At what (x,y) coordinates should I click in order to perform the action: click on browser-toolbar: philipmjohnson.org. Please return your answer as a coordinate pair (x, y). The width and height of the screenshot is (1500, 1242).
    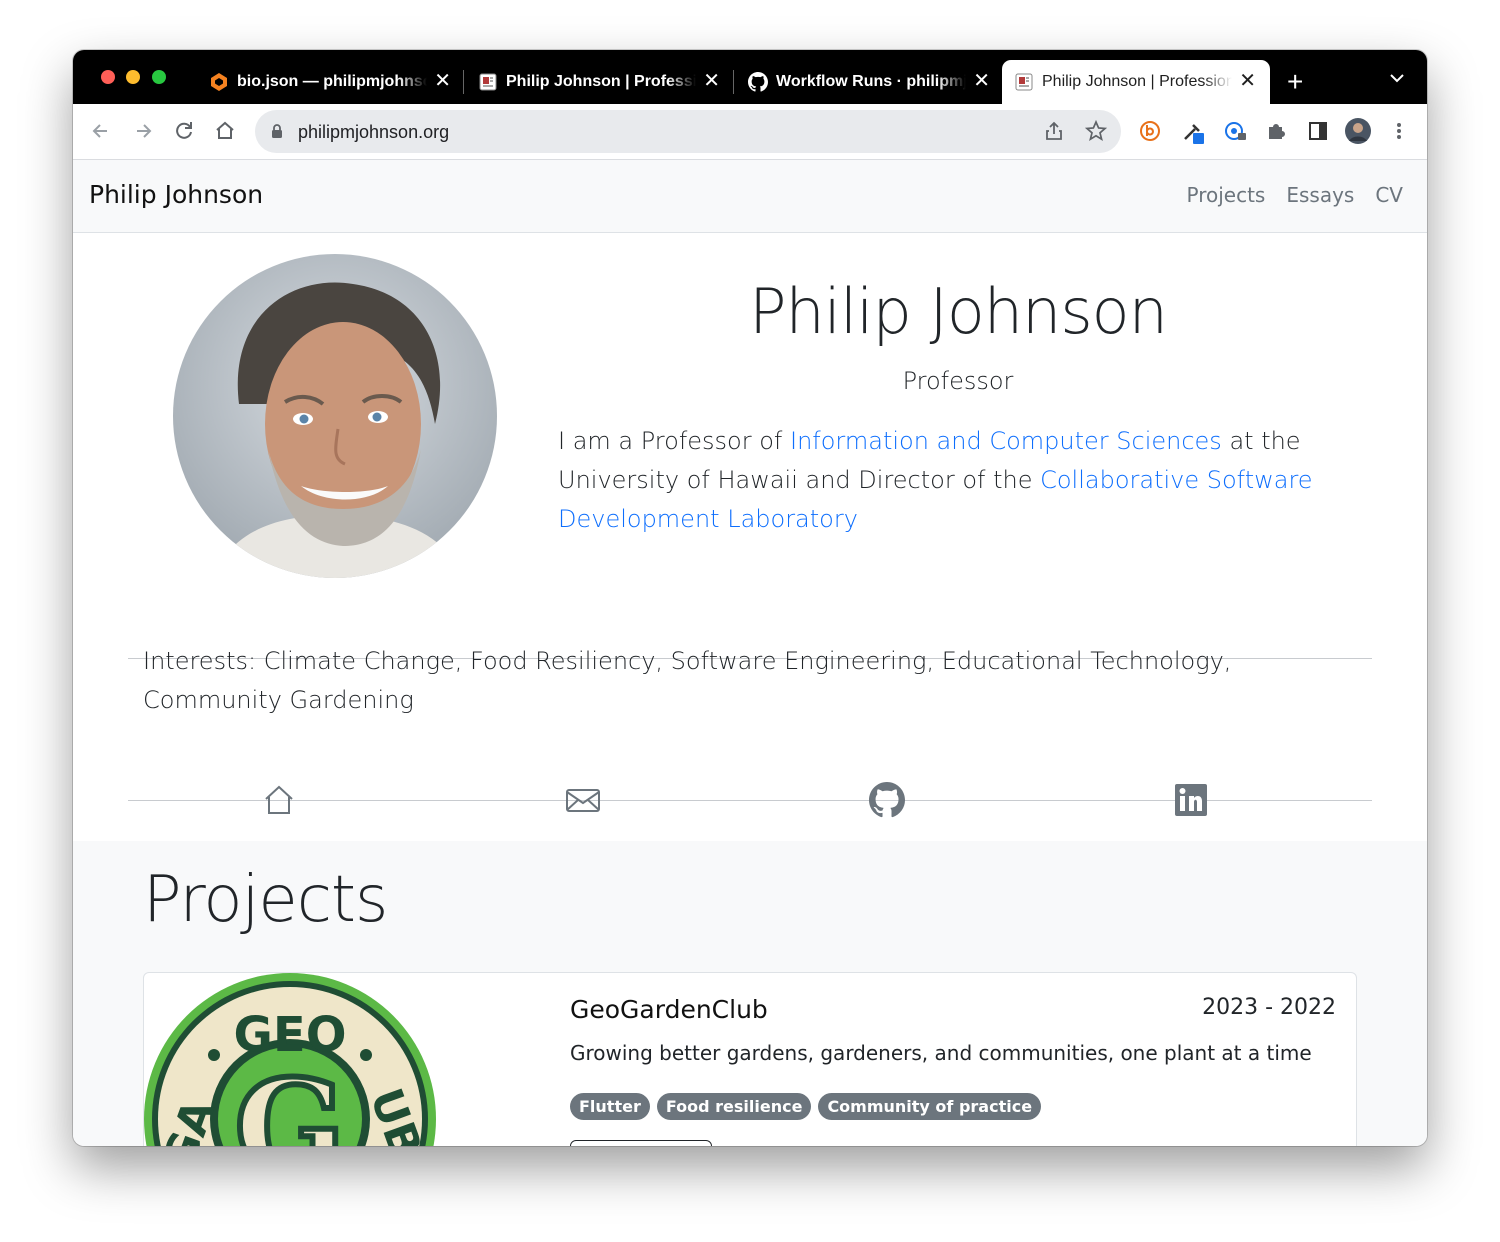
    Looking at the image, I should click on (750, 132).